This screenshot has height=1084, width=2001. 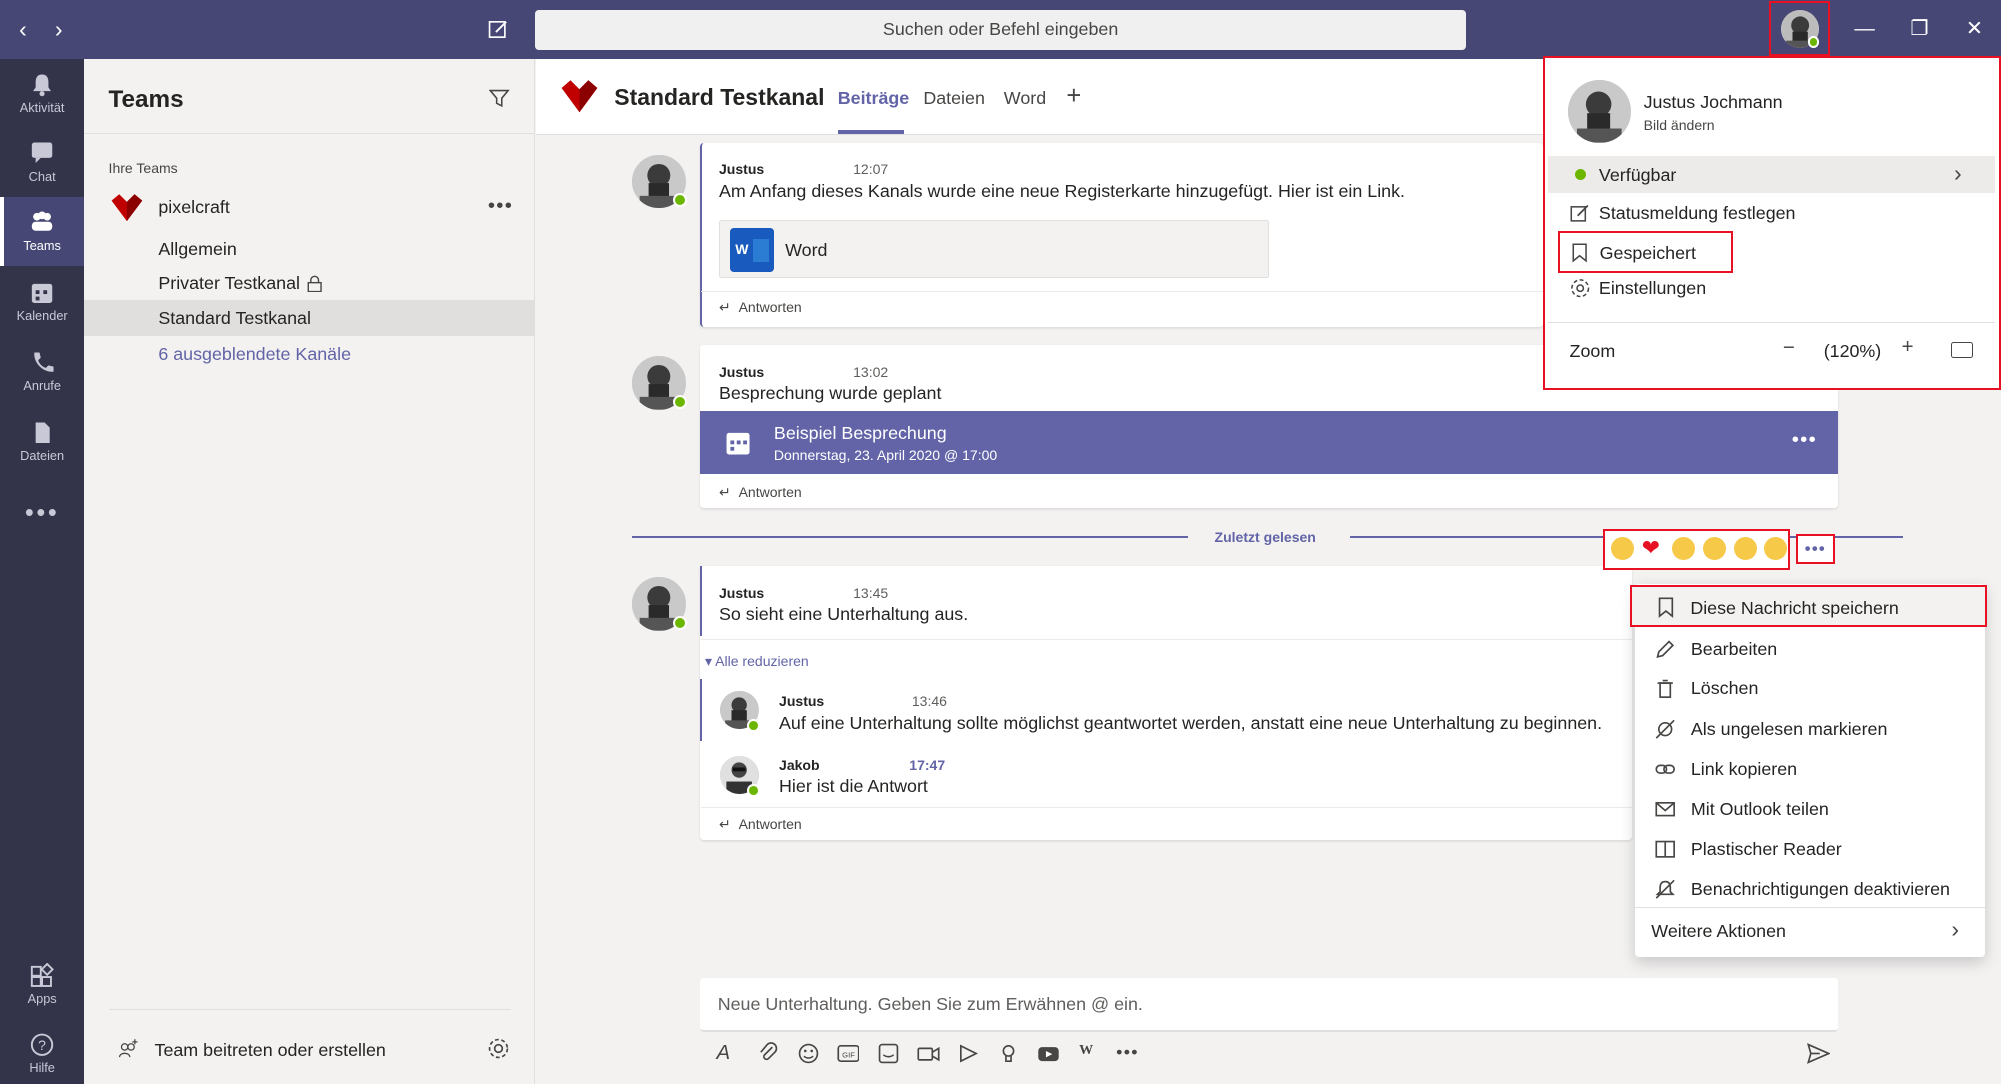 What do you see at coordinates (738, 443) in the screenshot?
I see `calendar-icon` at bounding box center [738, 443].